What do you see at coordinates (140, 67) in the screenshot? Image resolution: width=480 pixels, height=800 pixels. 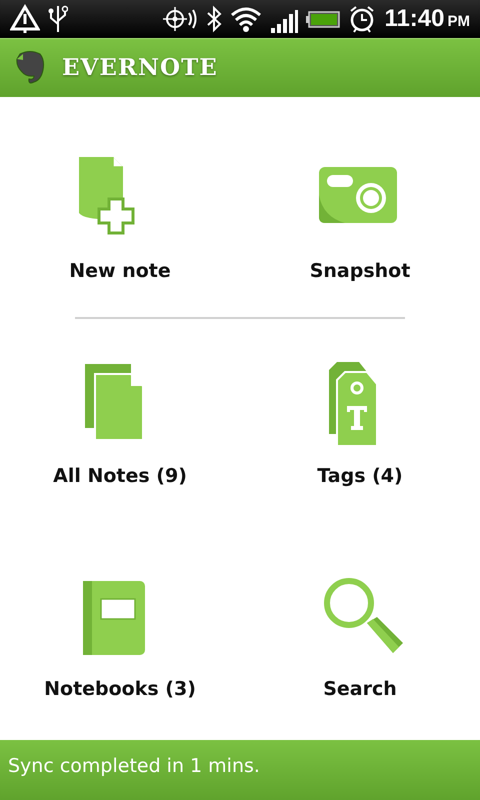 I see `app-title: EVERNOTE` at bounding box center [140, 67].